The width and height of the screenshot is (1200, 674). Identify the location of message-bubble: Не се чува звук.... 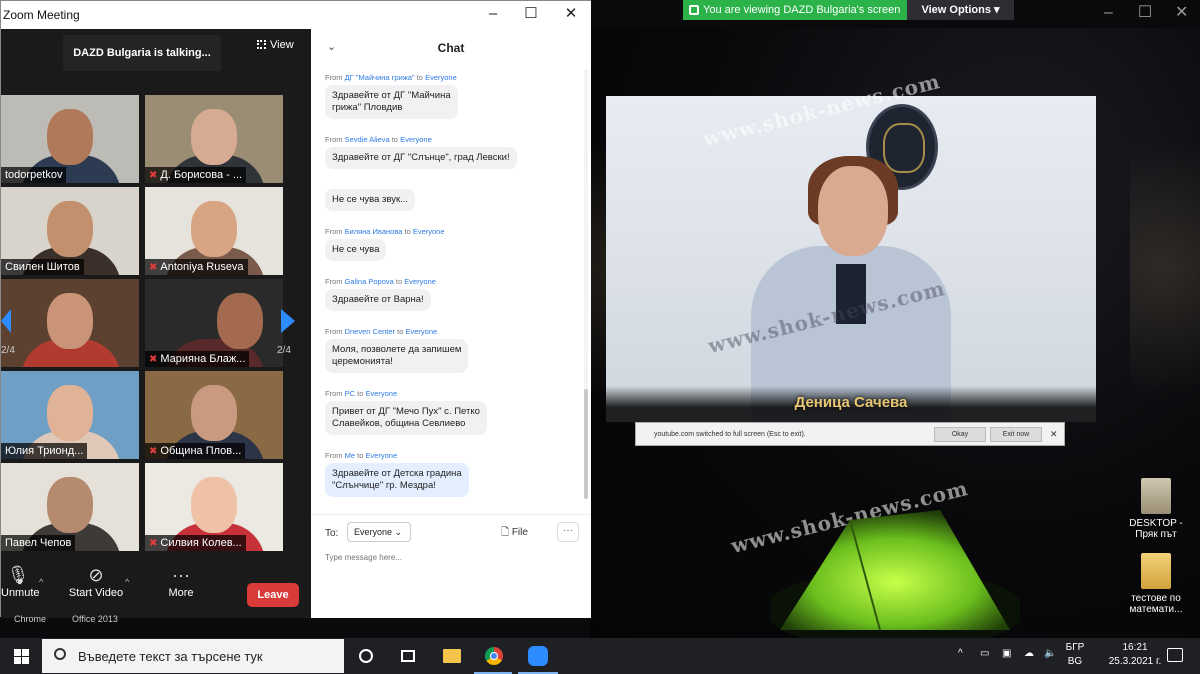
(370, 200).